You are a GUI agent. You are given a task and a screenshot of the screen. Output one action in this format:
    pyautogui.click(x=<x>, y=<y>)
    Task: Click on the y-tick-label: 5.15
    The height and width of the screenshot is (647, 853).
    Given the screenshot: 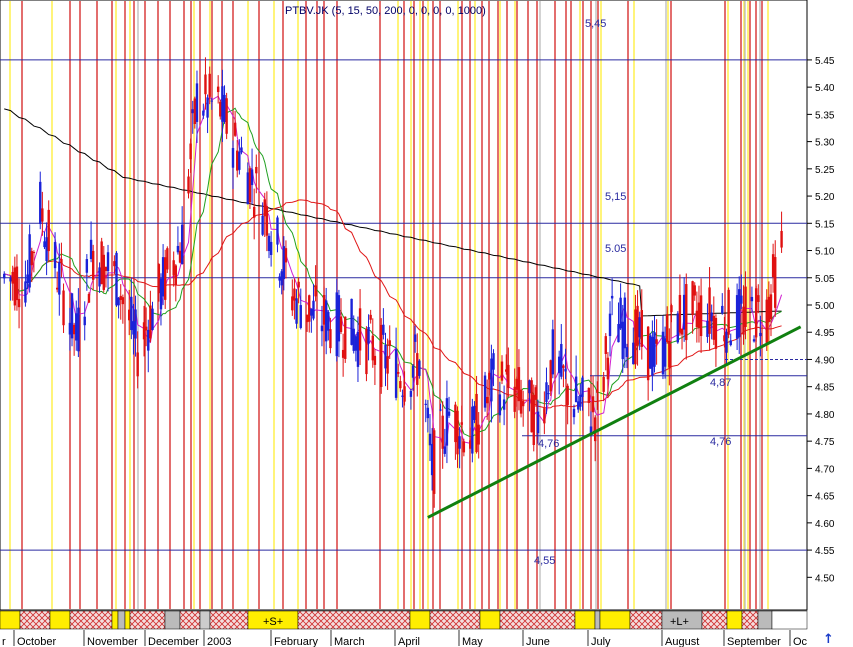 What is the action you would take?
    pyautogui.click(x=825, y=224)
    